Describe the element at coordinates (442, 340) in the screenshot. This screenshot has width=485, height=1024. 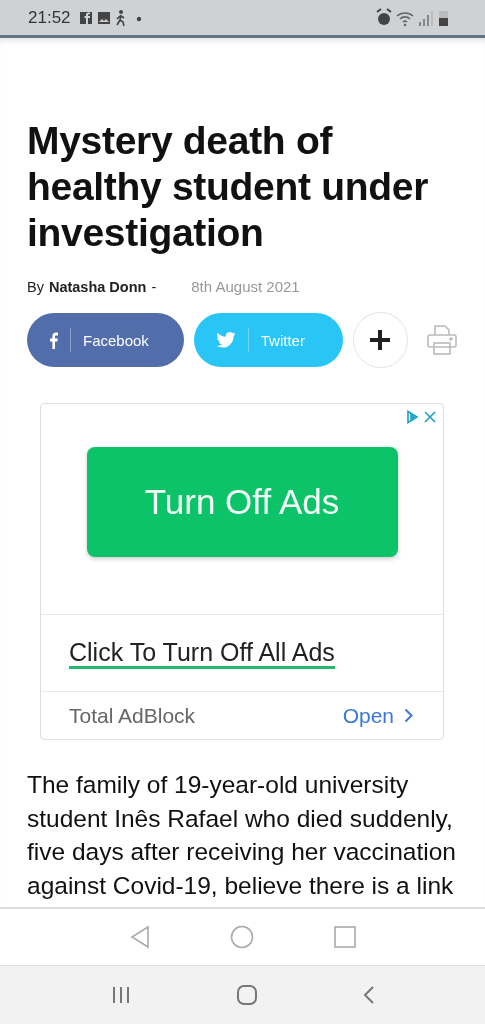
I see `printer-icon` at that location.